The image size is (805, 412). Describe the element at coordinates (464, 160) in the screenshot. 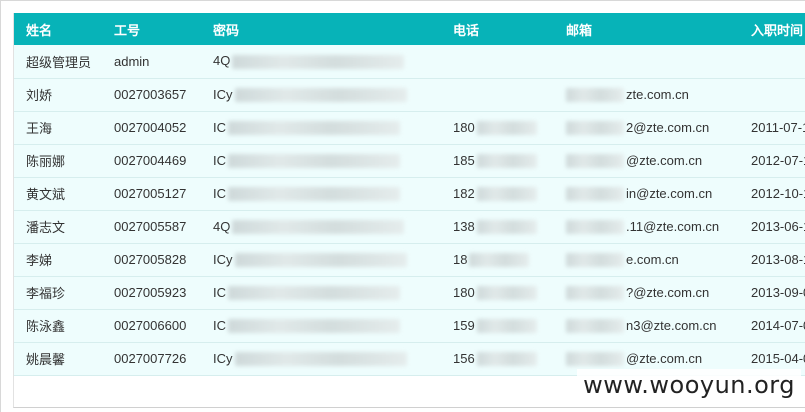

I see `cell-phone-text: 185` at that location.